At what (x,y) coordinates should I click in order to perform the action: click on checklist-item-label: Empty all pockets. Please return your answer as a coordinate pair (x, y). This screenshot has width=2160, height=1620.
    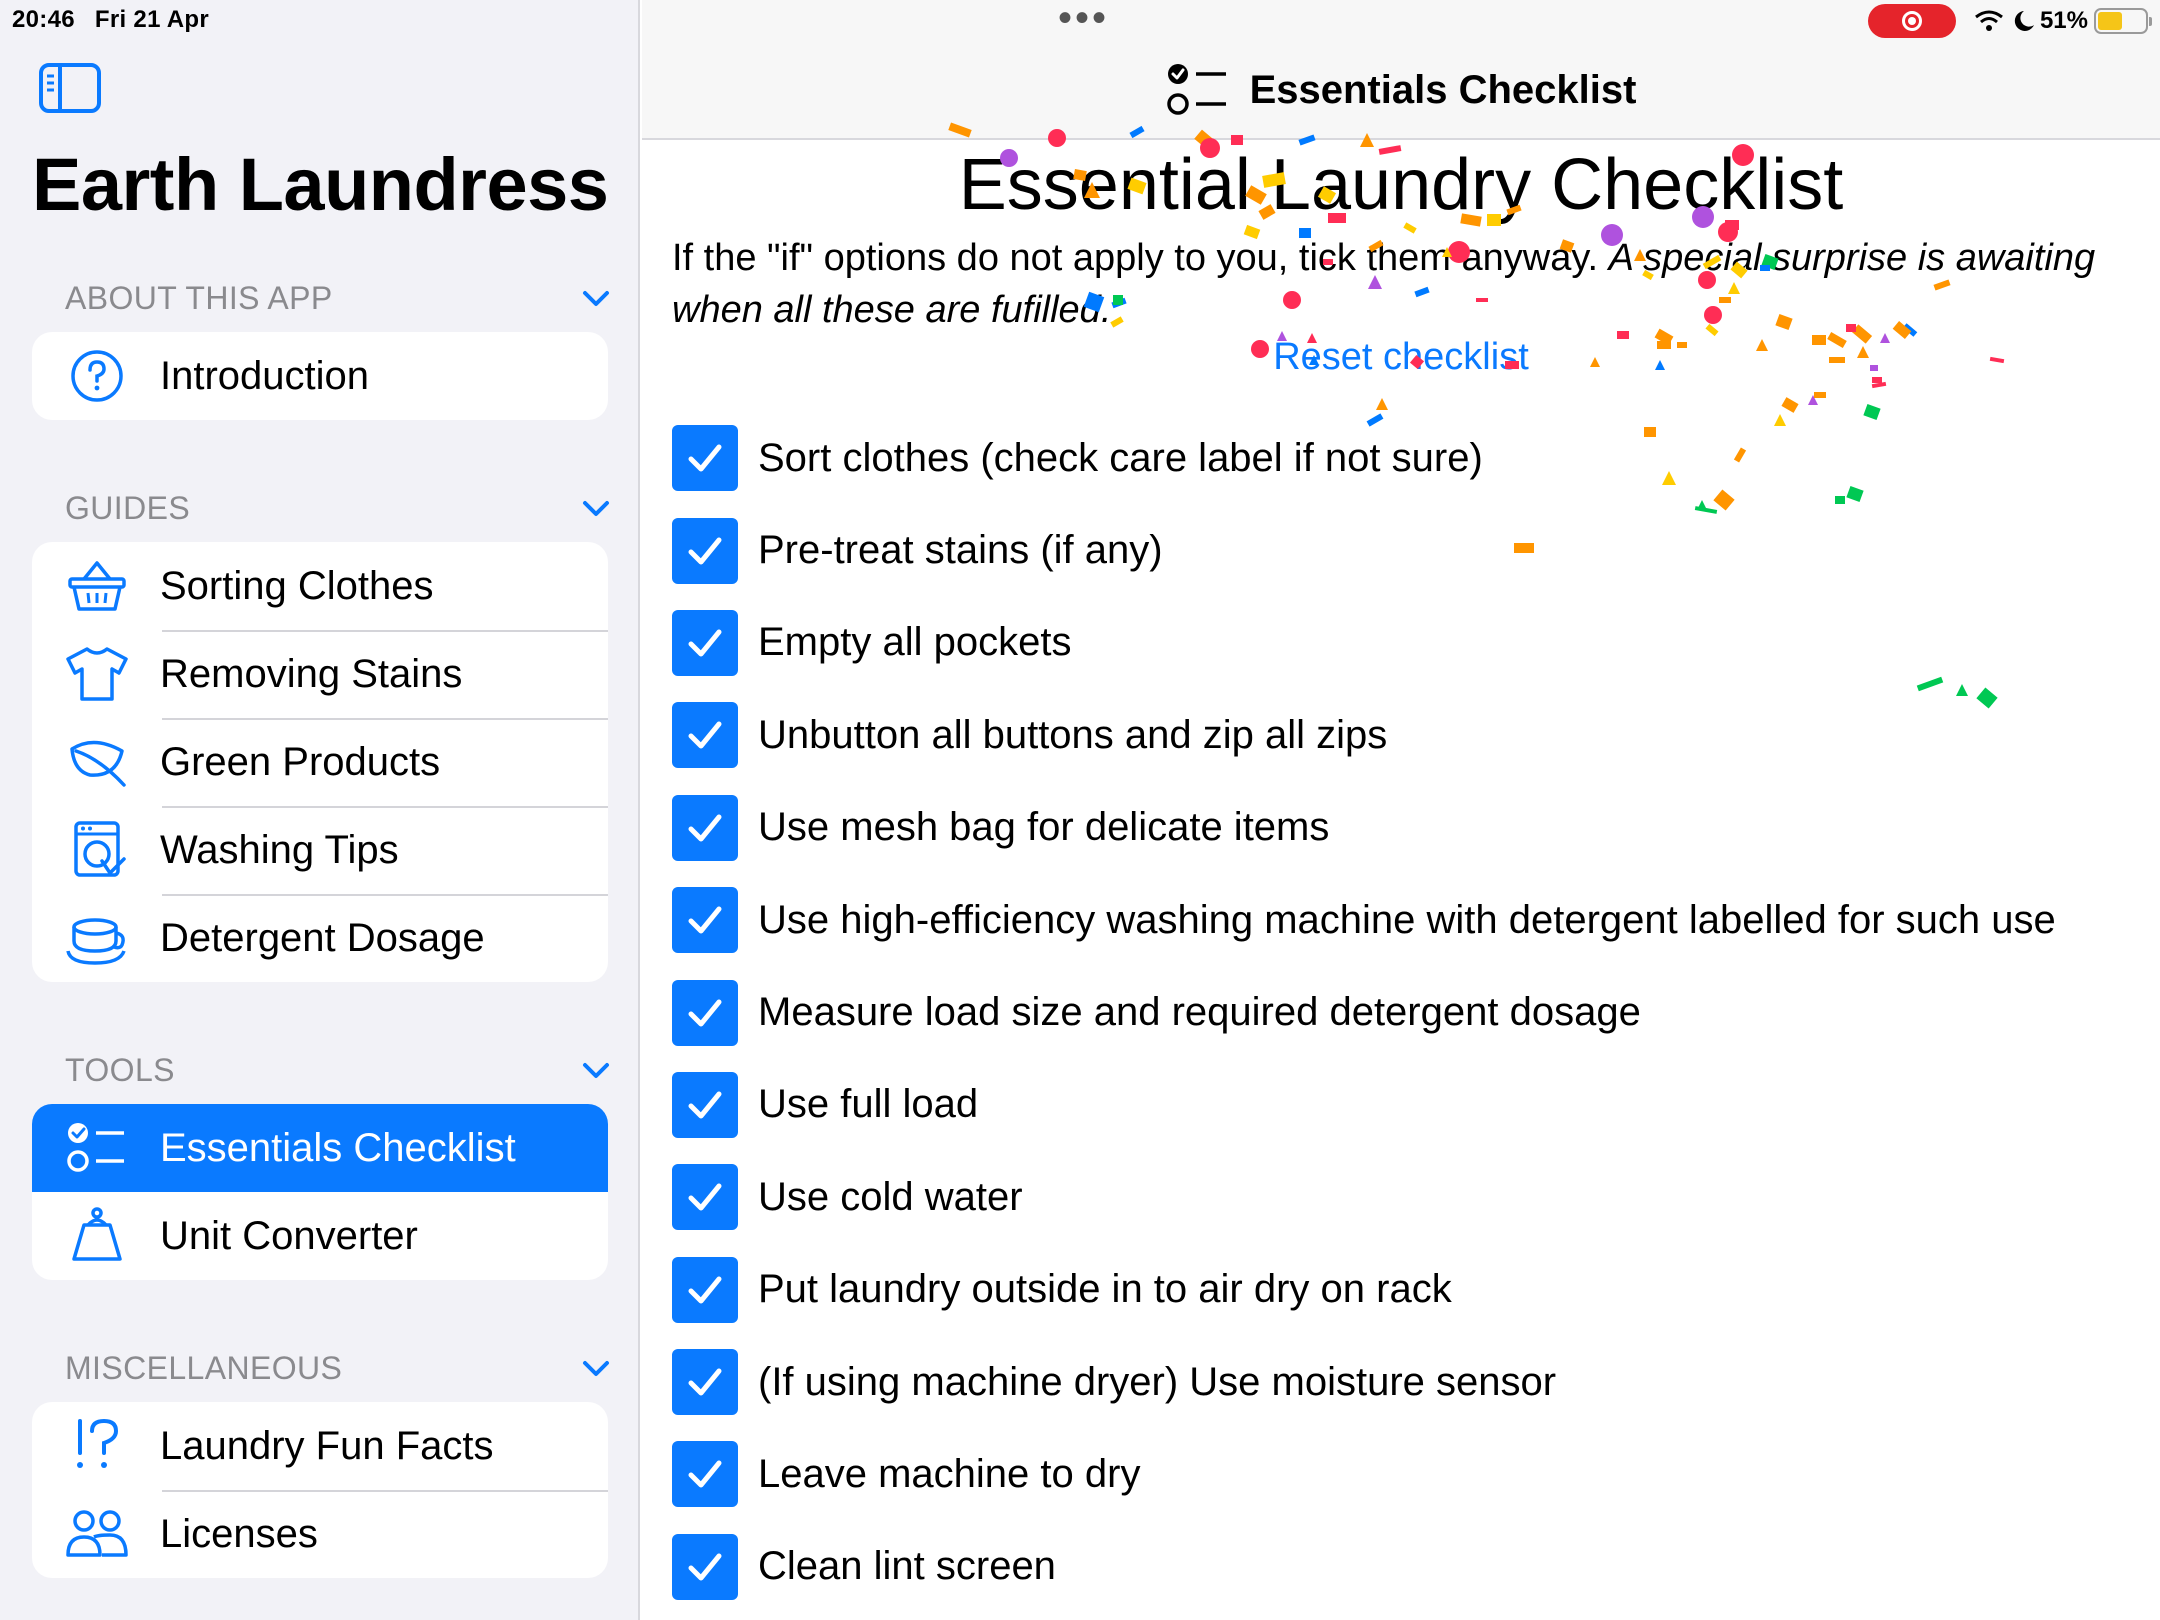
    Looking at the image, I should click on (915, 642).